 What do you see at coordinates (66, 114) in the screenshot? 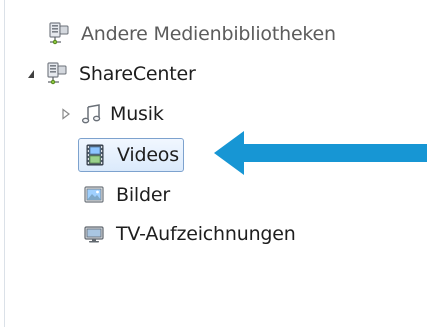
I see `collapsed-triangle-icon` at bounding box center [66, 114].